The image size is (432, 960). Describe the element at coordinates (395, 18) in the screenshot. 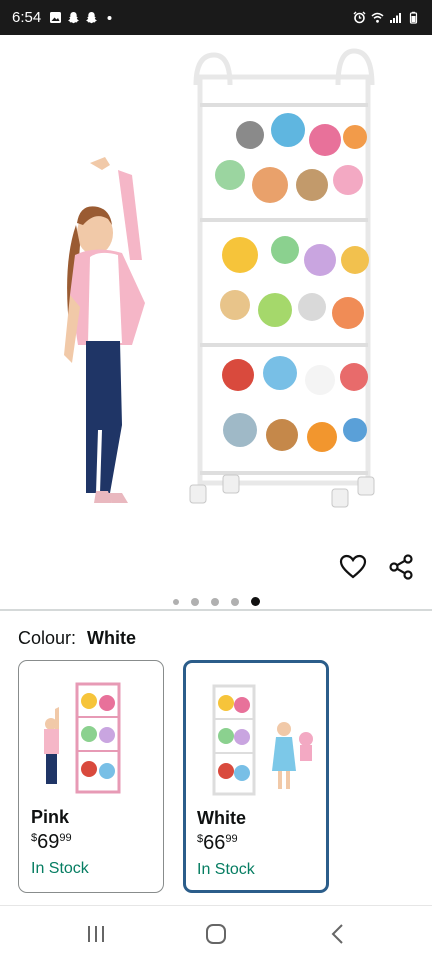

I see `signal-icon` at that location.